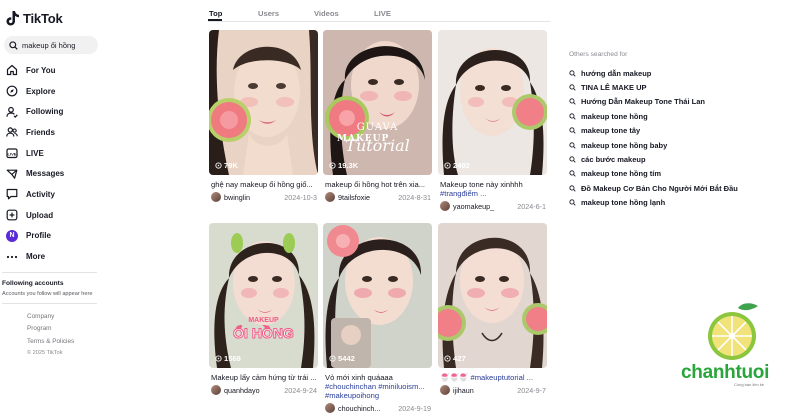  What do you see at coordinates (653, 159) in the screenshot?
I see `related-search-item: các bước makeup` at bounding box center [653, 159].